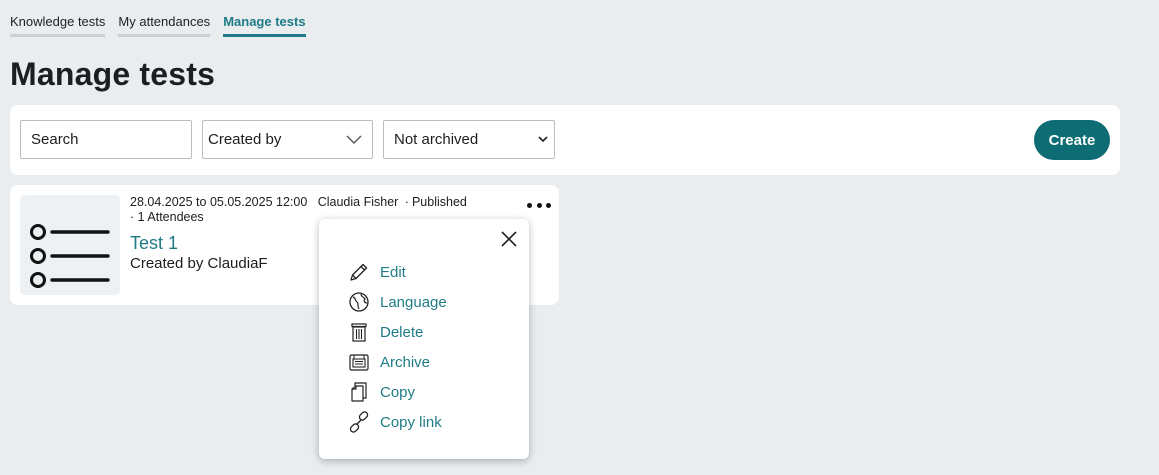 The height and width of the screenshot is (475, 1159). What do you see at coordinates (413, 302) in the screenshot?
I see `menu-item-label: Language` at bounding box center [413, 302].